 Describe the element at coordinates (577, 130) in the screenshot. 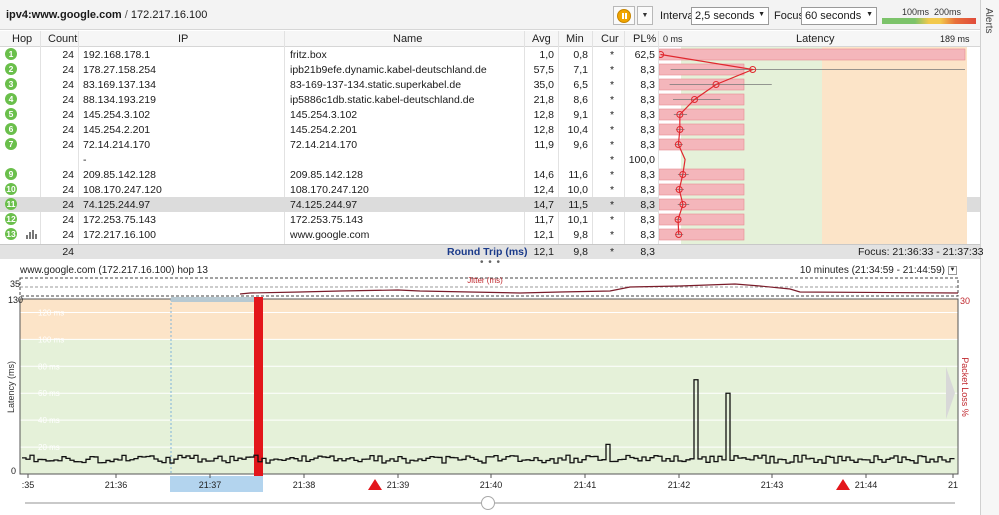

I see `cell-min: 10,4` at that location.